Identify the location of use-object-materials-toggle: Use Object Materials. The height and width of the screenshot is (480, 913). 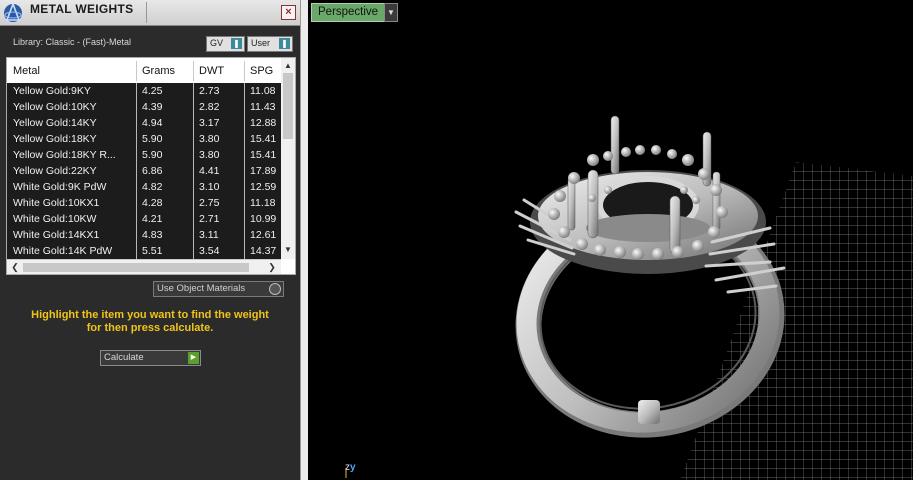
(218, 289).